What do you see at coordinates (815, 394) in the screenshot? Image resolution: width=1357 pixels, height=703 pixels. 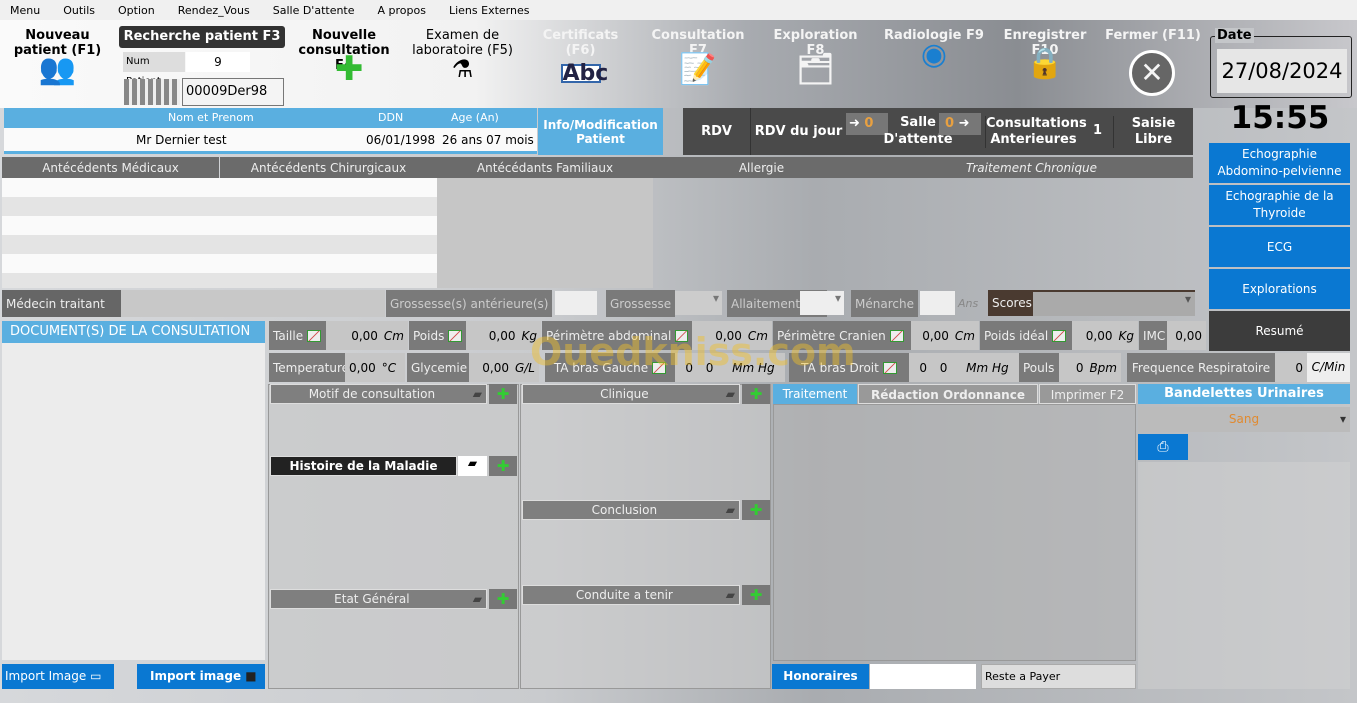 I see `tab-traitement: Traitement` at bounding box center [815, 394].